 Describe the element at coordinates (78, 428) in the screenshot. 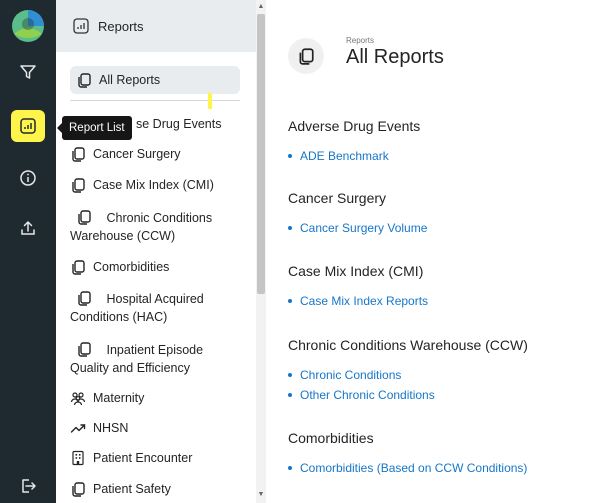

I see `trend-icon` at that location.